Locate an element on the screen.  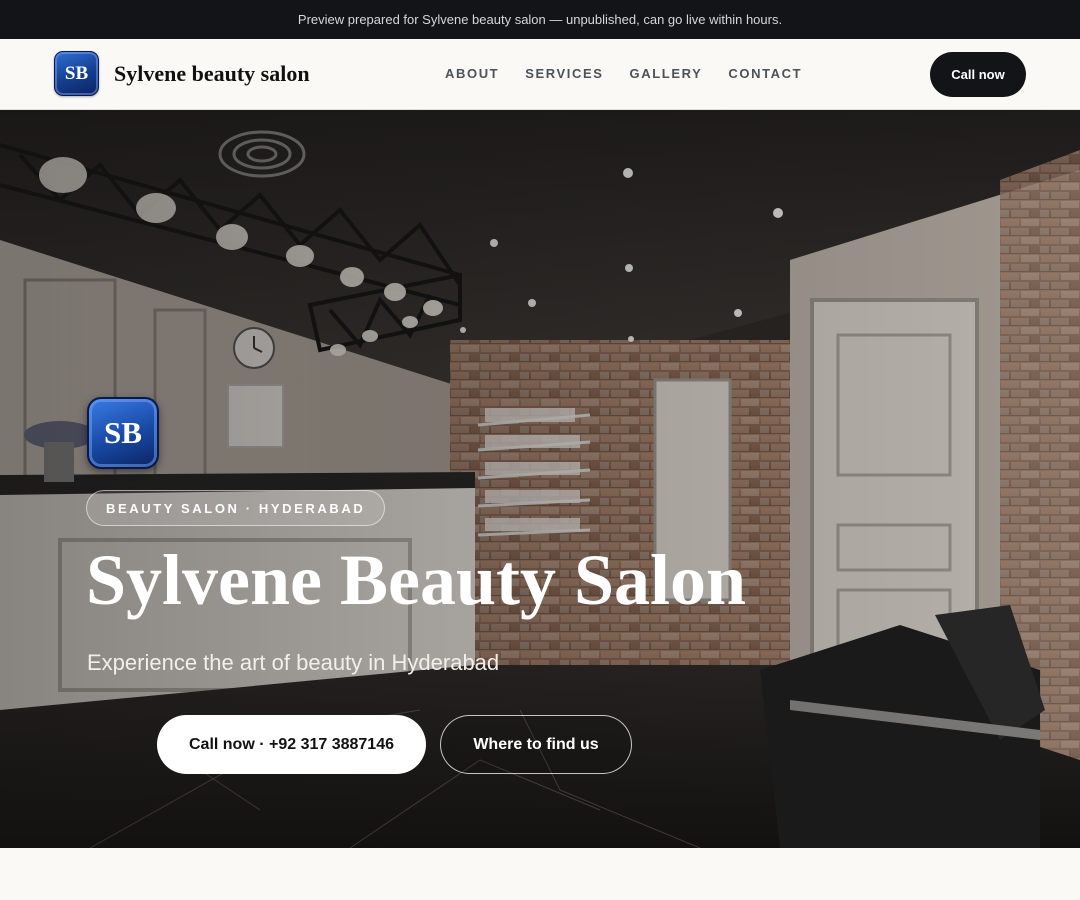
hero-title: Sylvene Beauty Salon is located at coordinates (416, 580).